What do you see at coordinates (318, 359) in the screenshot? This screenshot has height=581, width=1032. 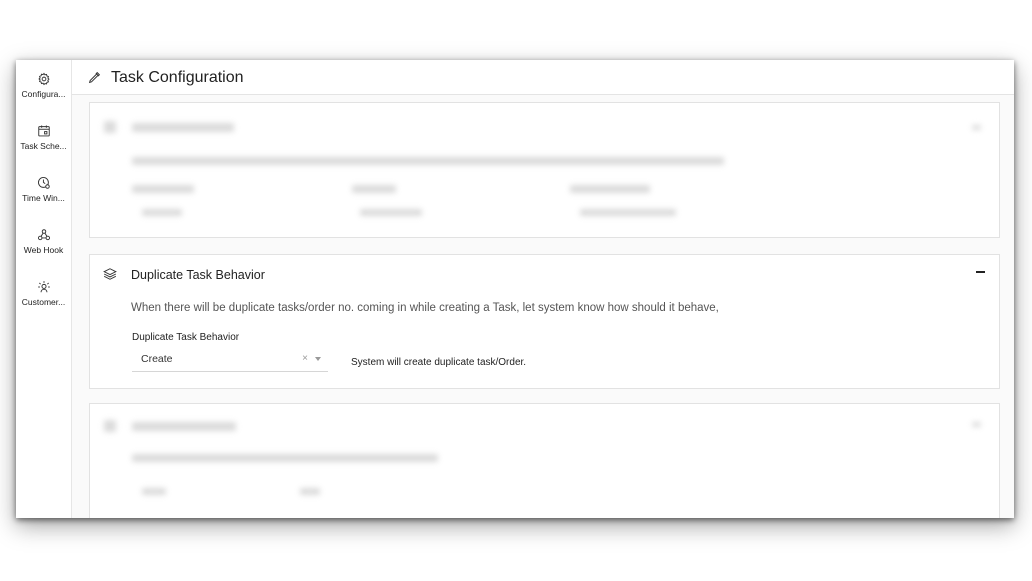 I see `chevron-down-icon` at bounding box center [318, 359].